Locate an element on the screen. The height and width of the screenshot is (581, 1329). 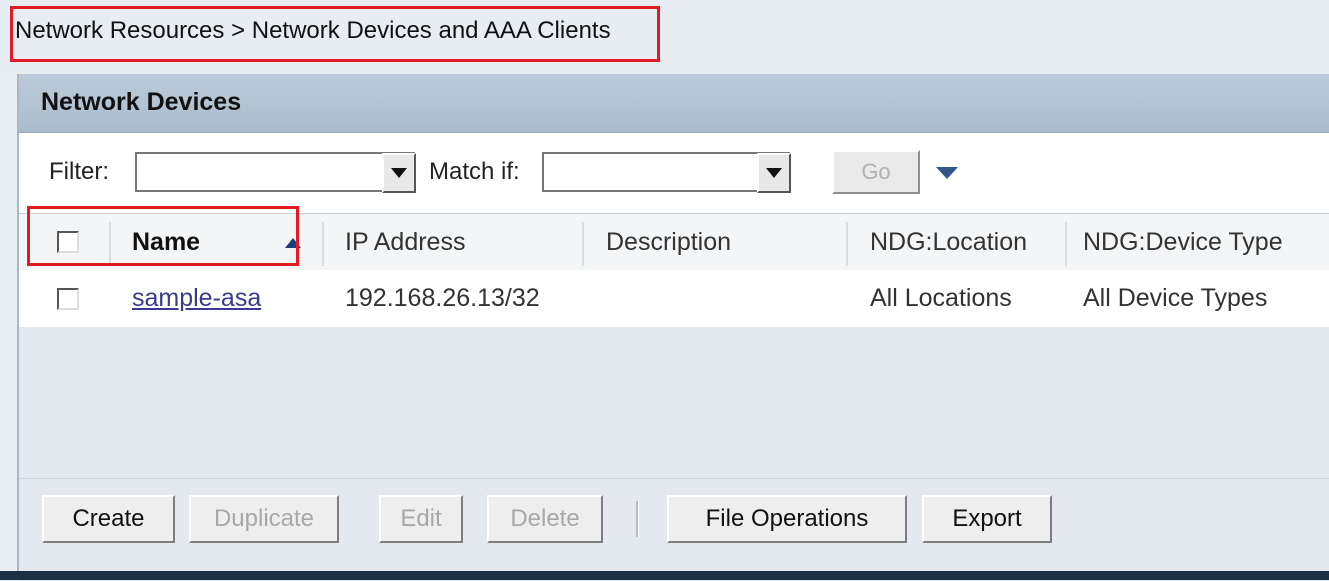
row-highlight-box is located at coordinates (163, 236).